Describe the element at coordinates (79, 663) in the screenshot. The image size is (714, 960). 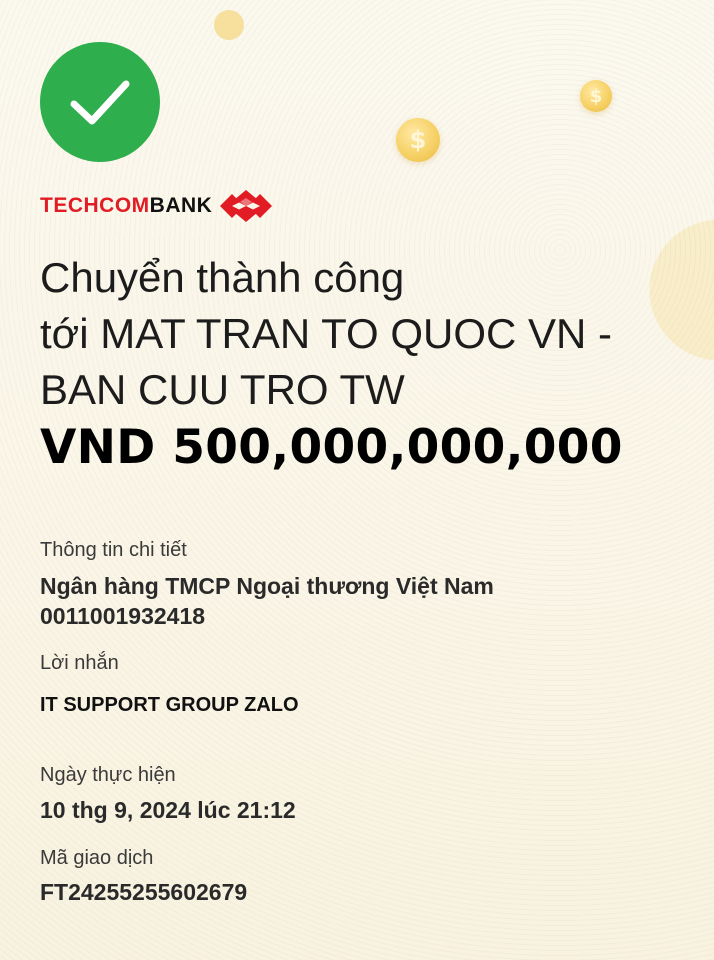
I see `message-label: Lời nhắn` at that location.